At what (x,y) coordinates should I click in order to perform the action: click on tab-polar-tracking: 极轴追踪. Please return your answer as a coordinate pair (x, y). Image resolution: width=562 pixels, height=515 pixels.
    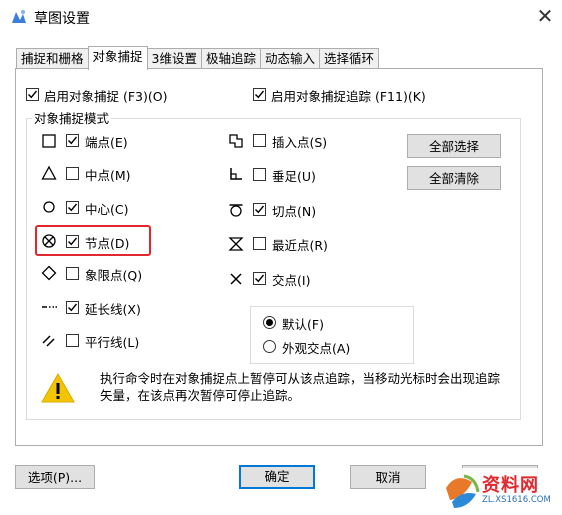
    Looking at the image, I should click on (230, 58).